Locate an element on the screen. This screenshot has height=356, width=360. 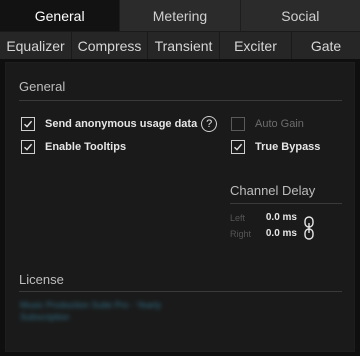
true-bypass-checkbox is located at coordinates (238, 147).